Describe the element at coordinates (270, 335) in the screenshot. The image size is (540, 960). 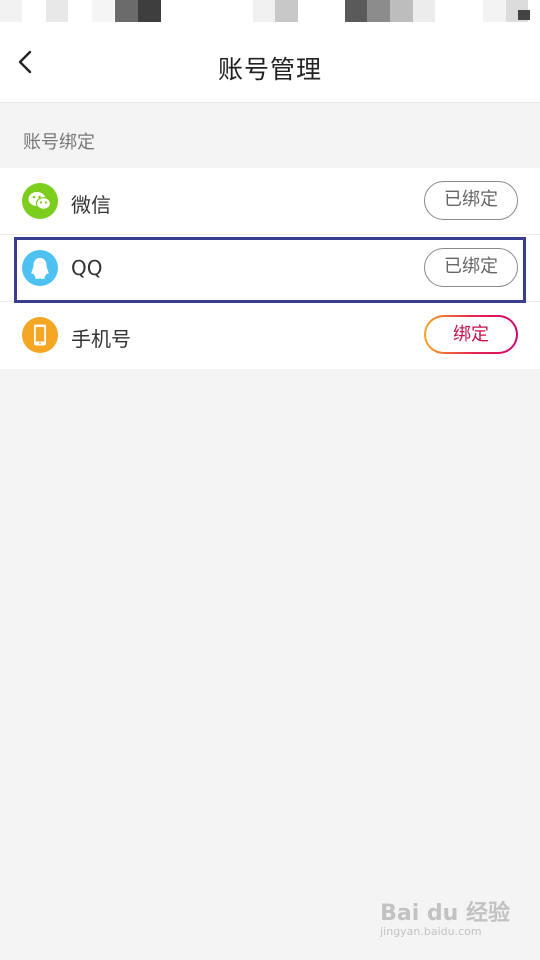
I see `list-item-phone: 手机号 绑定` at that location.